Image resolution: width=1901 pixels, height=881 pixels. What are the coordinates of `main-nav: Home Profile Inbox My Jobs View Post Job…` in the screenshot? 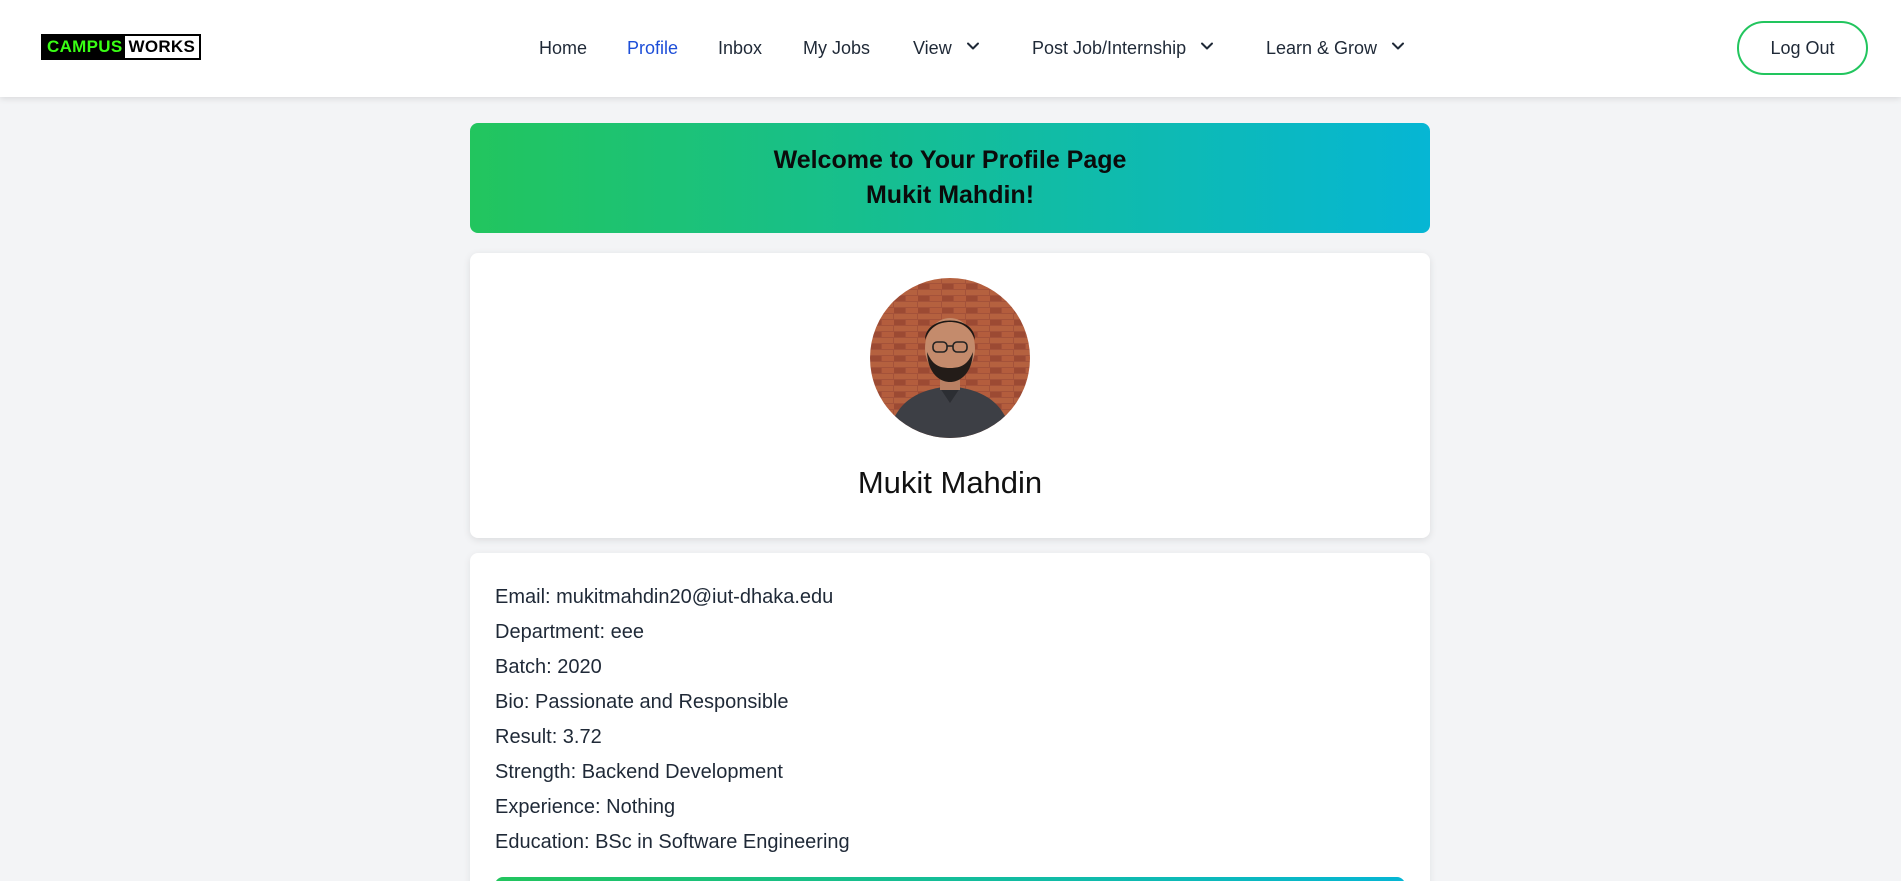 It's located at (950, 48).